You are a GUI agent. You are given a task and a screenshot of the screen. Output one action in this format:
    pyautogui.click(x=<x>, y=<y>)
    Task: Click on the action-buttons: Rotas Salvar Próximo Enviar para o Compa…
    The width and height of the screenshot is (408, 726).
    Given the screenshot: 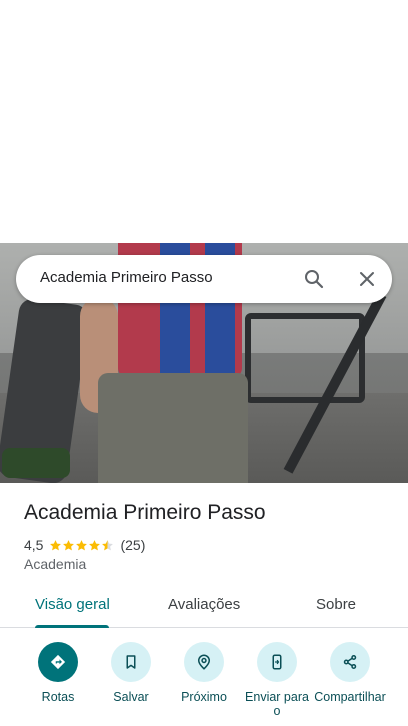 What is the action you would take?
    pyautogui.click(x=204, y=683)
    